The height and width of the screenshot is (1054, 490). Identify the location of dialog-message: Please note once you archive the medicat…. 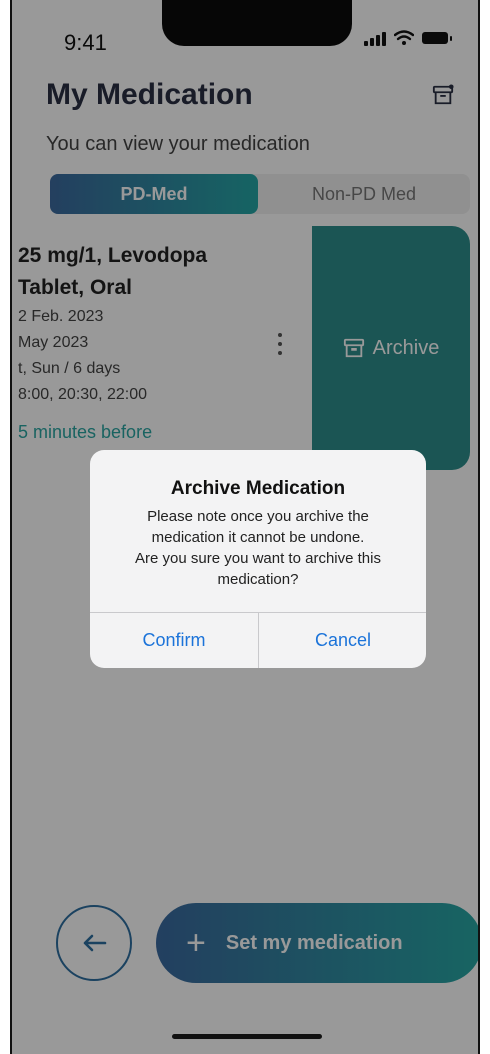
(258, 548).